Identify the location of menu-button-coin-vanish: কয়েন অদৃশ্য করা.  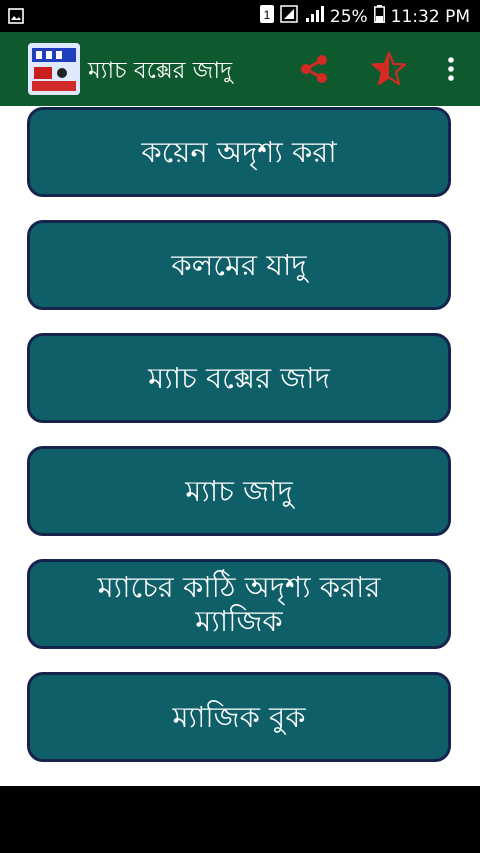
(239, 152).